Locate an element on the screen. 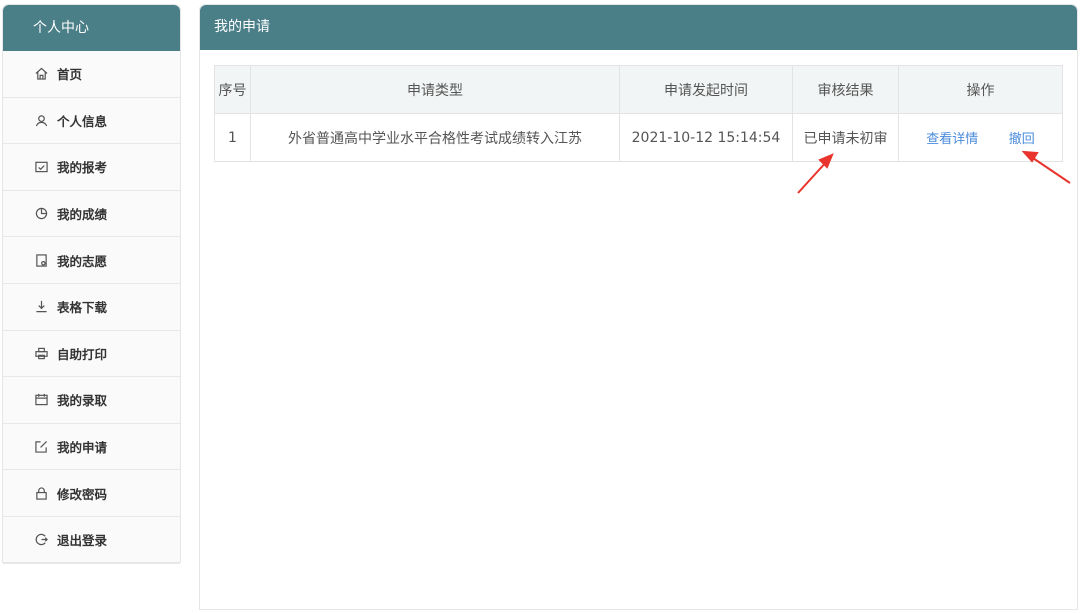 The width and height of the screenshot is (1080, 613). annotation-arrows is located at coordinates (934, 172).